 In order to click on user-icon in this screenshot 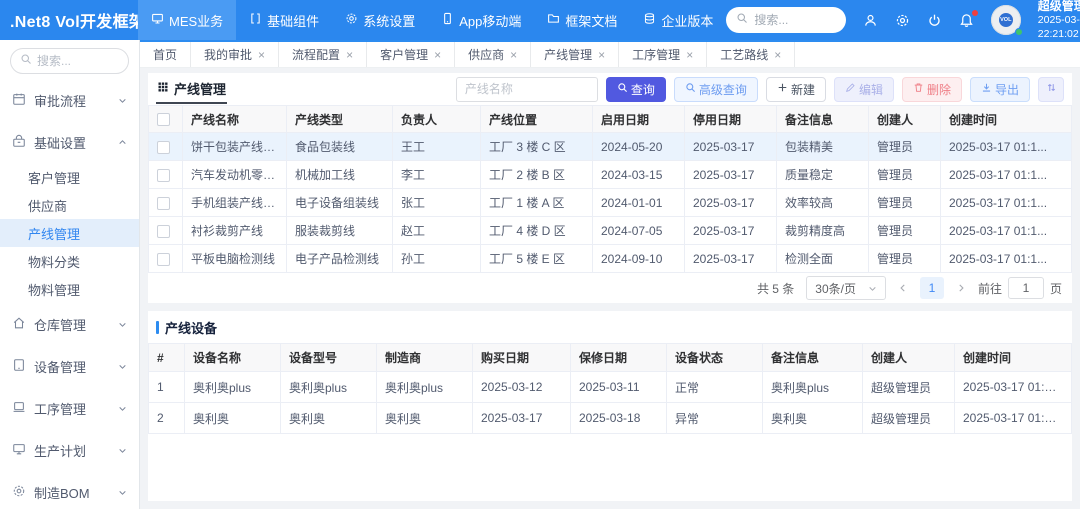, I will do `click(870, 20)`.